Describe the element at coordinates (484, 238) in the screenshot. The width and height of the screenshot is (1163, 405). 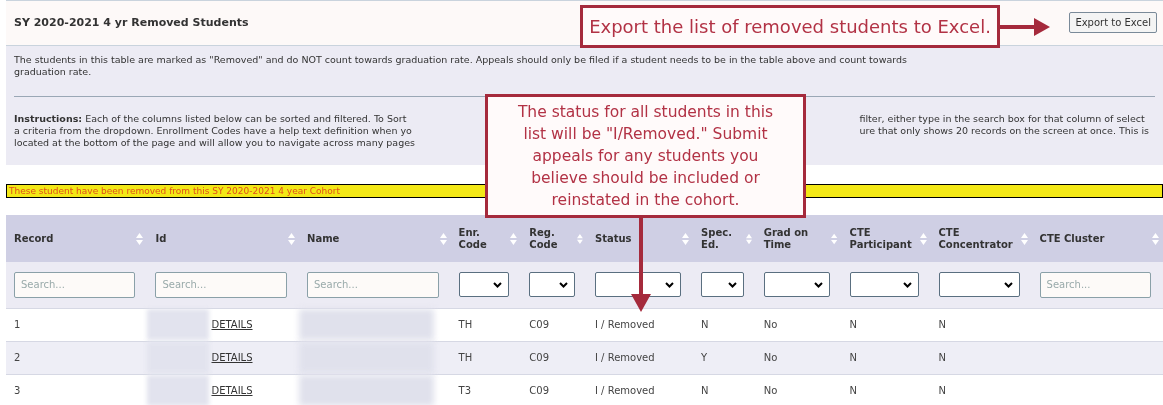
I see `column-header: Enr. Code` at that location.